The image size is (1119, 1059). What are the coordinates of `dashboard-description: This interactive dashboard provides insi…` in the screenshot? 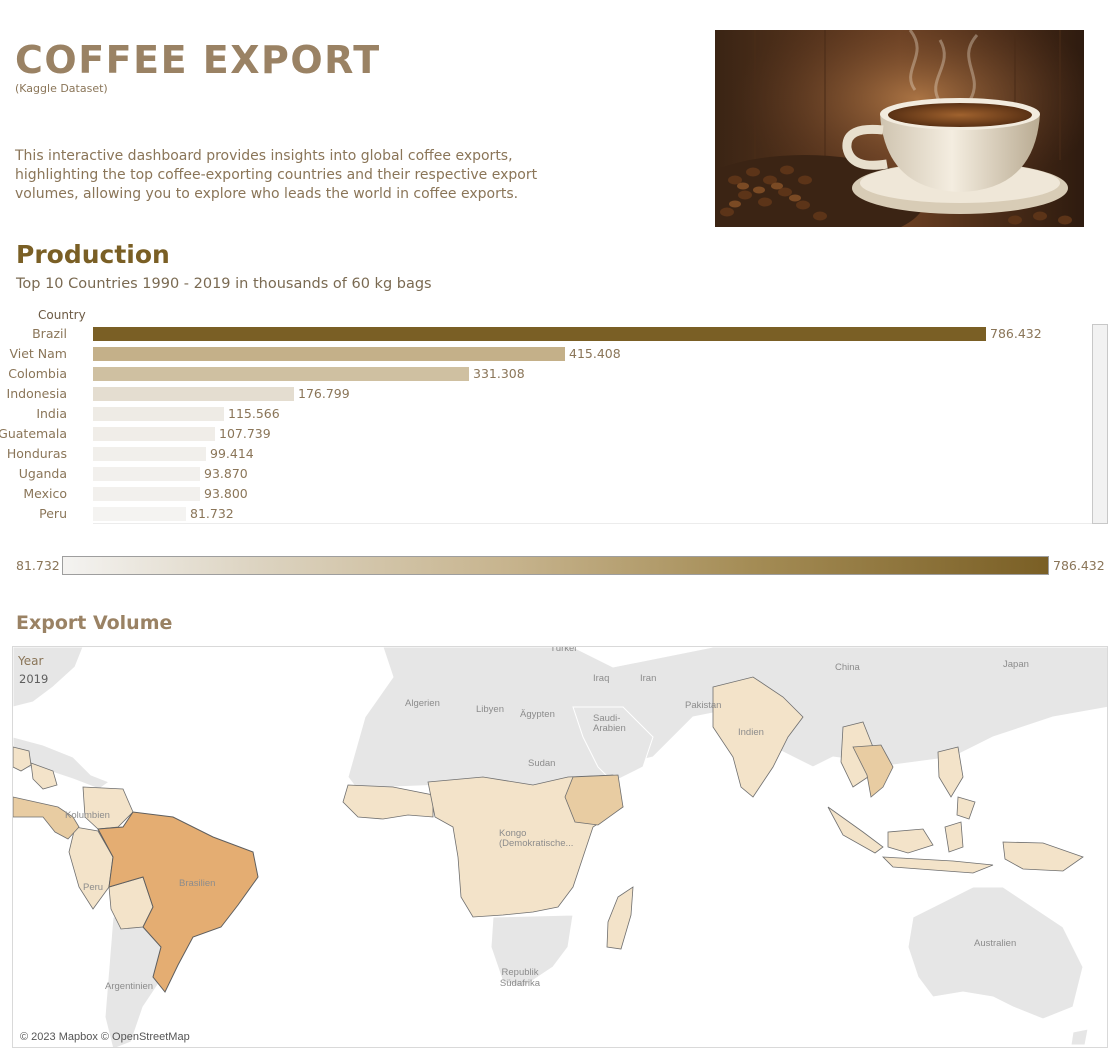 It's located at (276, 175).